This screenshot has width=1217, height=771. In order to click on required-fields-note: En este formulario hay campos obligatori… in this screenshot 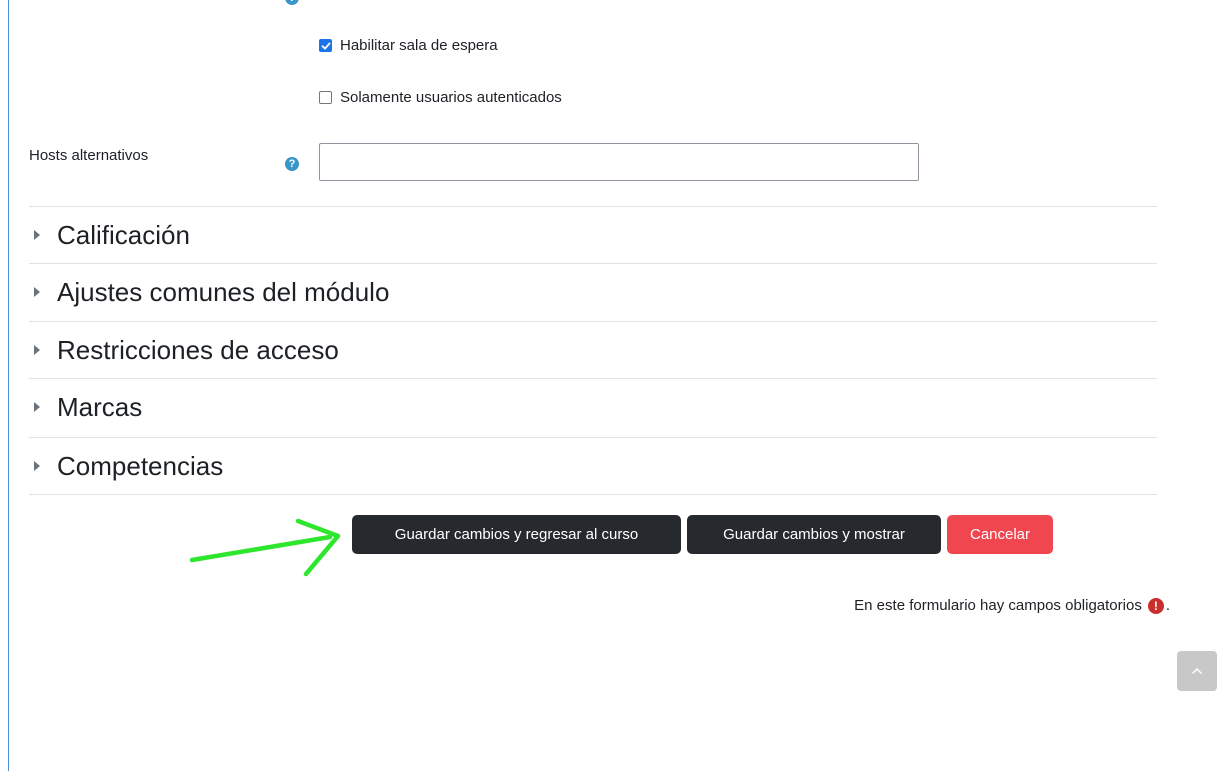, I will do `click(1012, 605)`.